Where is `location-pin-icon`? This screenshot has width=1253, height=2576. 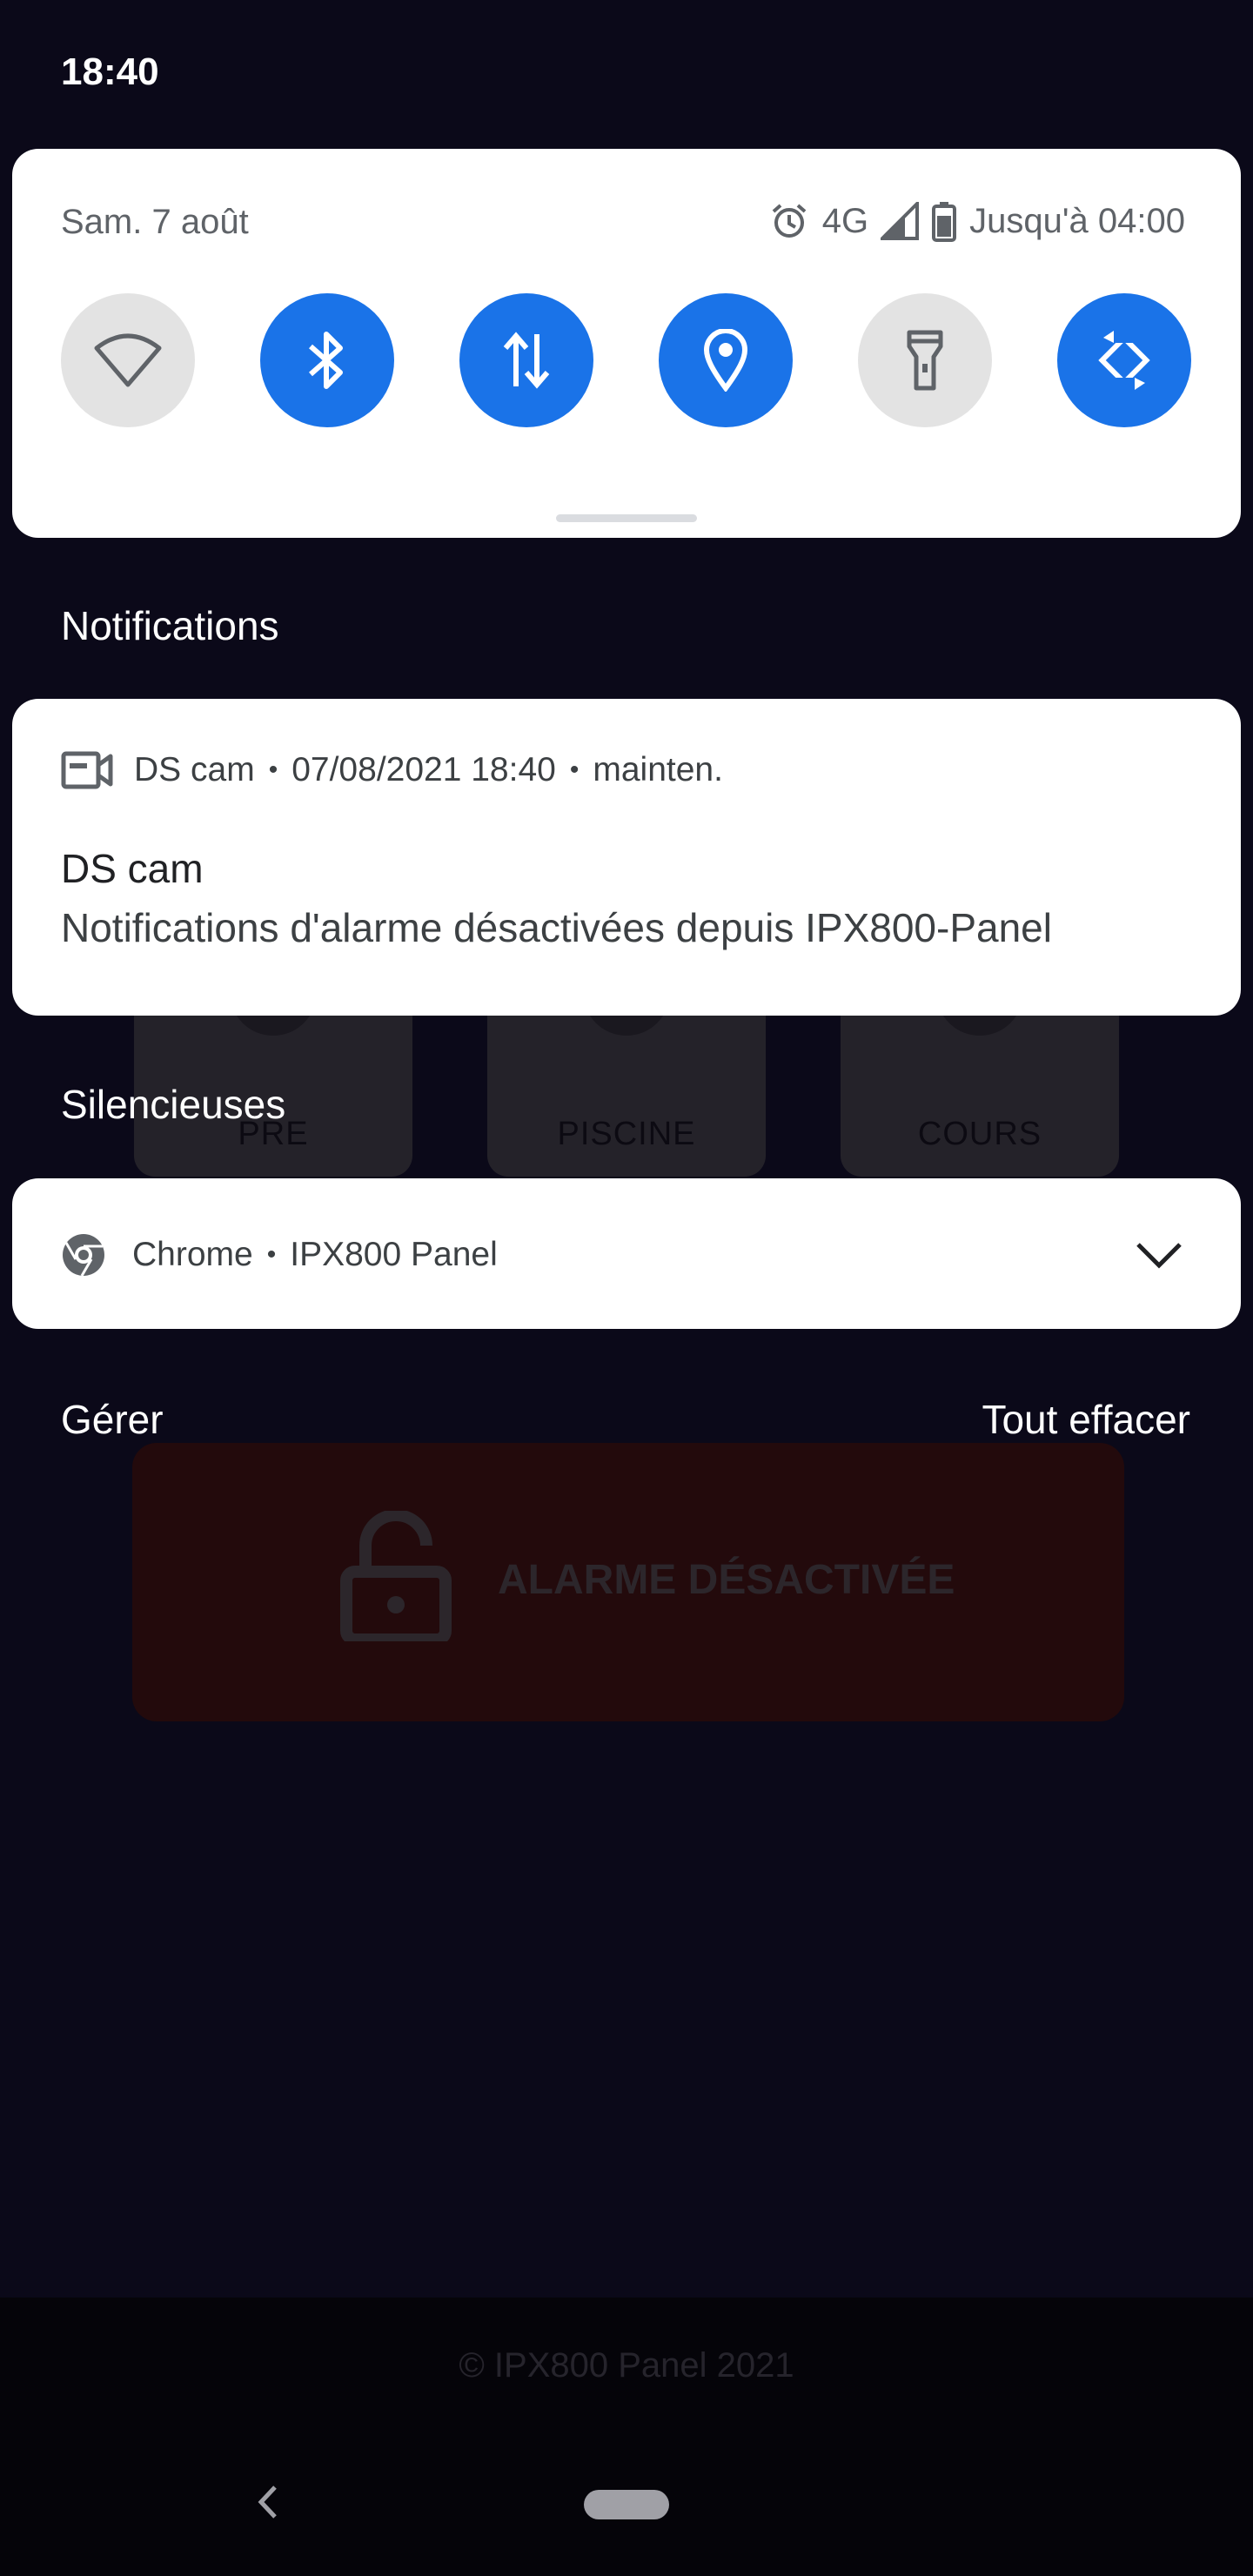 location-pin-icon is located at coordinates (725, 360).